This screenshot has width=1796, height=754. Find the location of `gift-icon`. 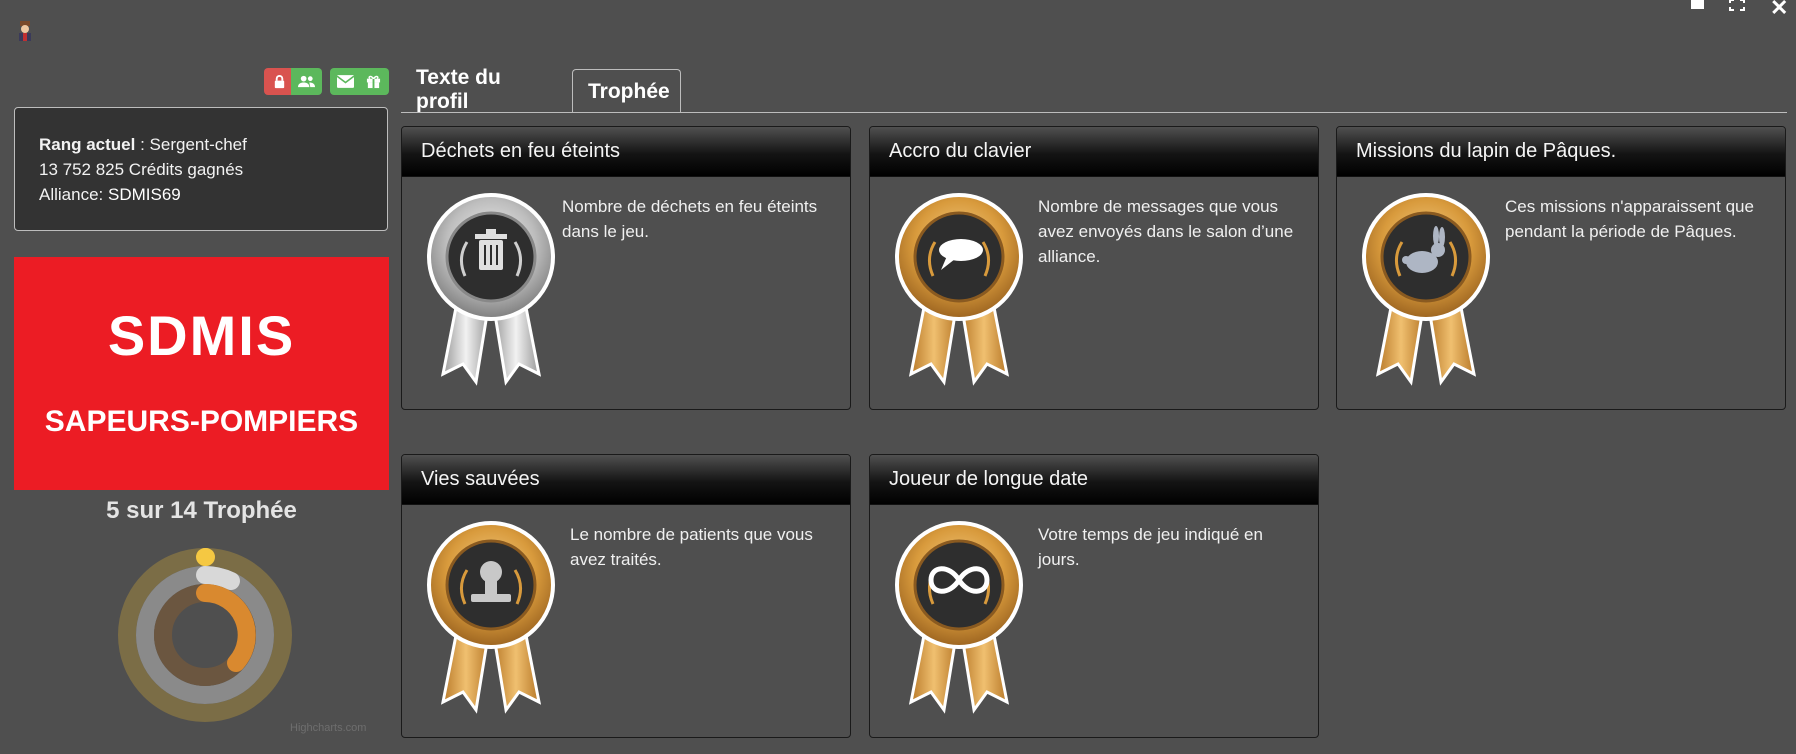

gift-icon is located at coordinates (373, 82).